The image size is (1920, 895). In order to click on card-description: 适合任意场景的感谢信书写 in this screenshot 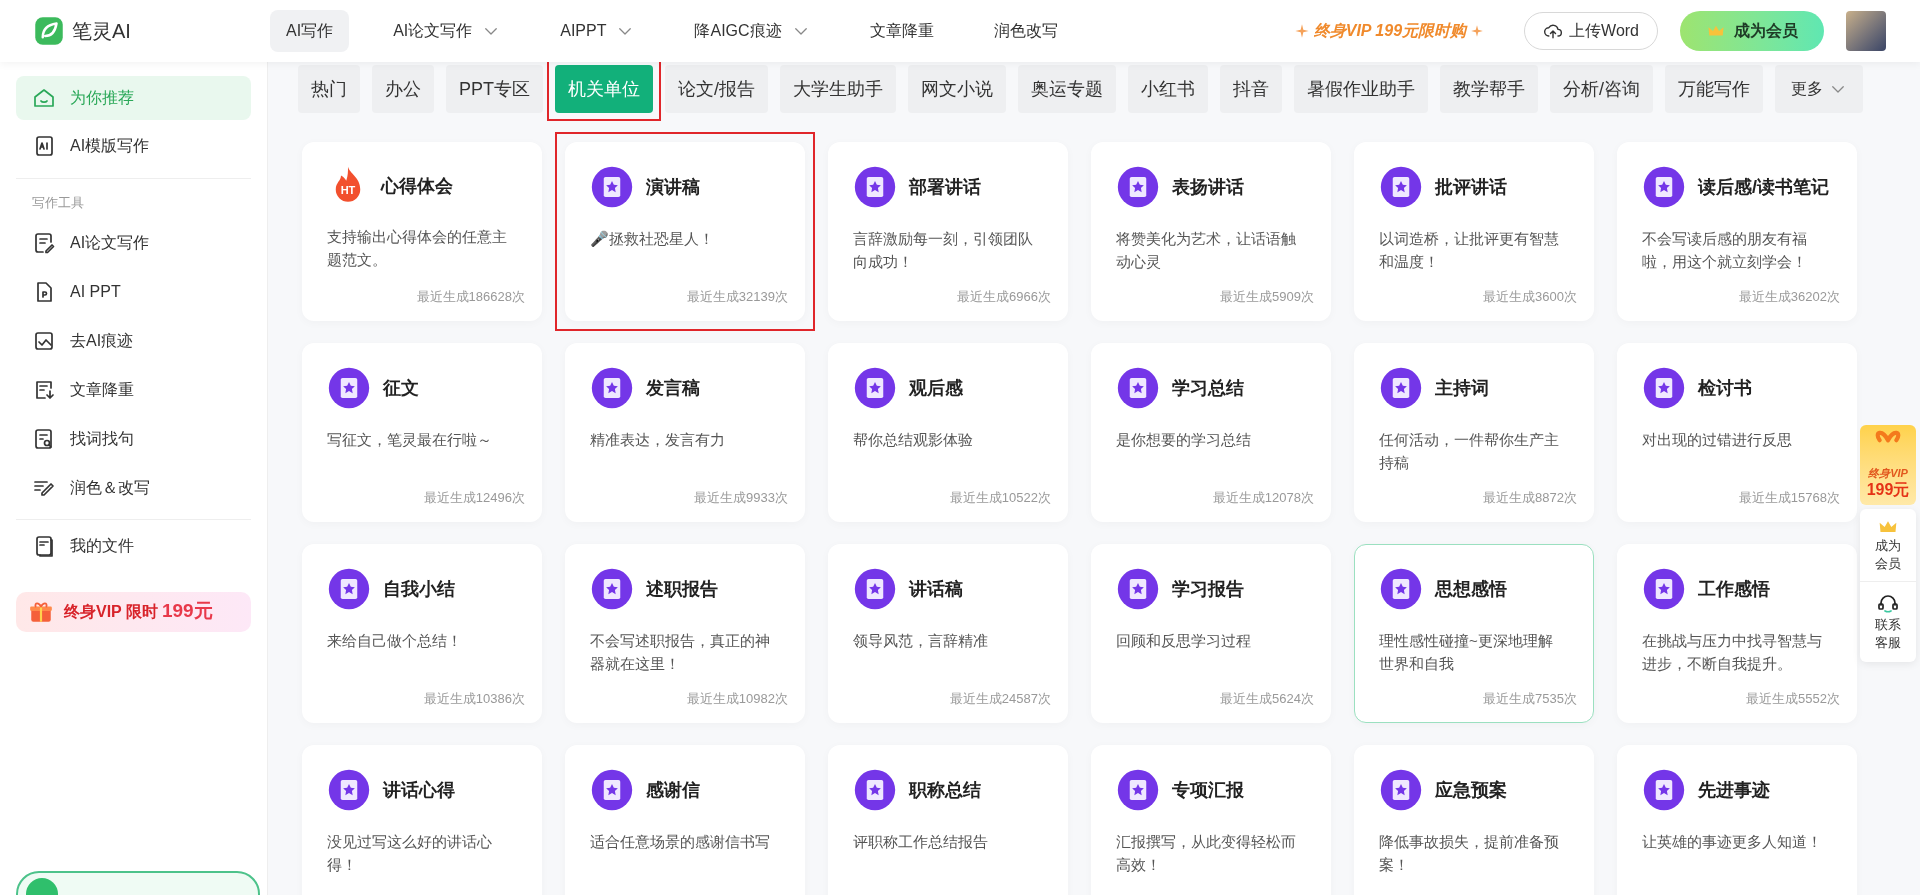, I will do `click(680, 842)`.